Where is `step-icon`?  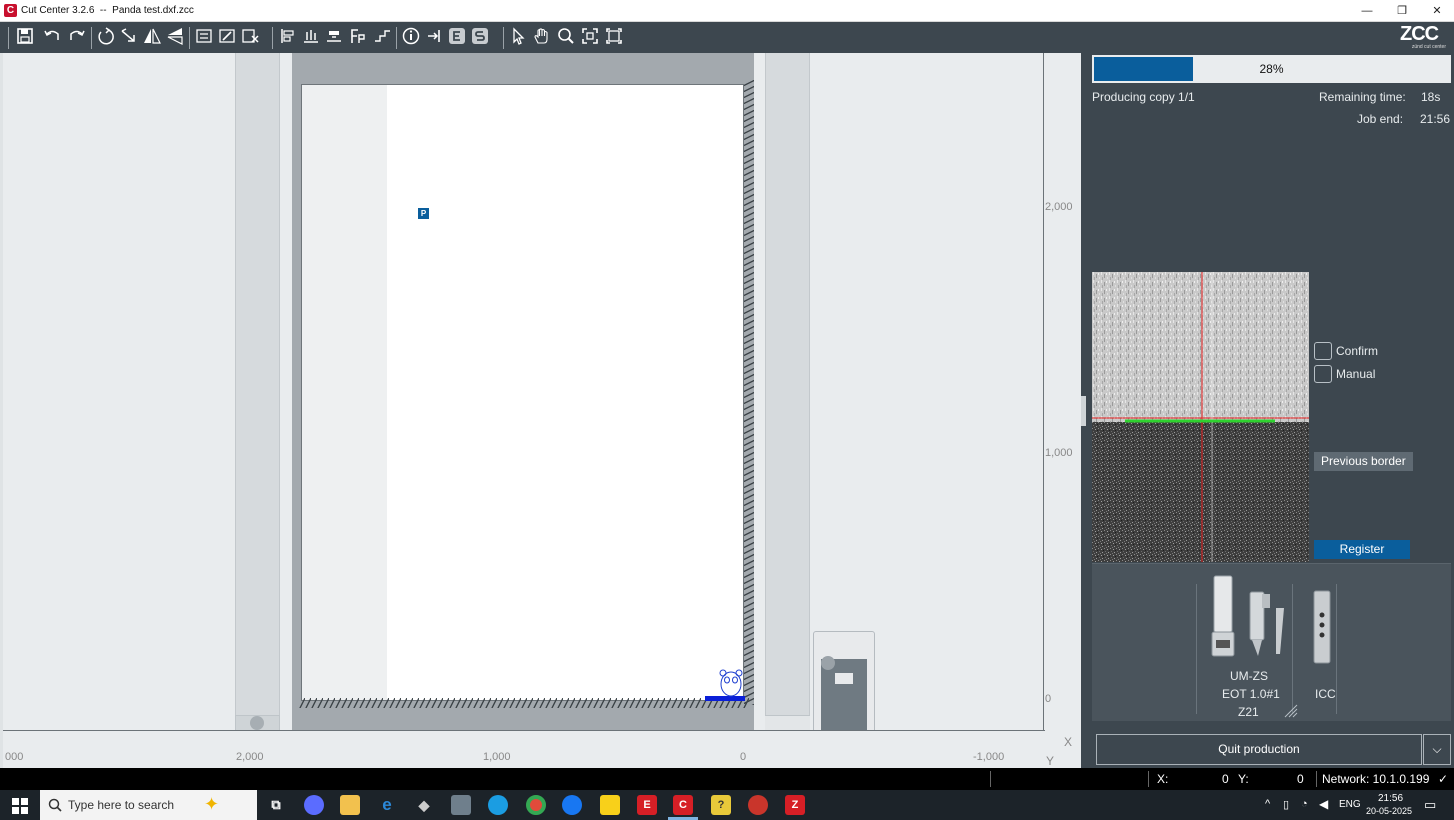
step-icon is located at coordinates (382, 37).